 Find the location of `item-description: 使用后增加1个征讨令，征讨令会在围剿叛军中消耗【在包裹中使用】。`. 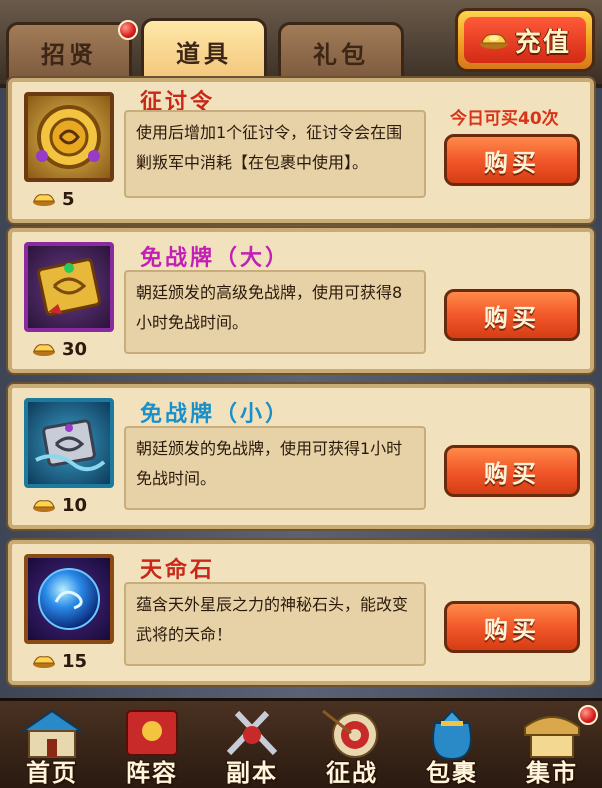

item-description: 使用后增加1个征讨令，征讨令会在围剿叛军中消耗【在包裹中使用】。 is located at coordinates (275, 154).